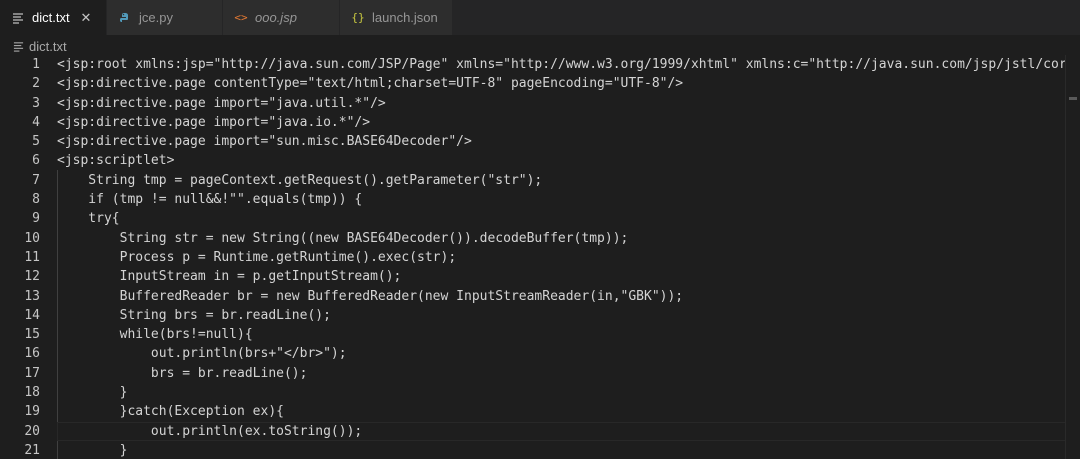 This screenshot has width=1080, height=459. Describe the element at coordinates (568, 160) in the screenshot. I see `code-line: <jsp:scriptlet>` at that location.